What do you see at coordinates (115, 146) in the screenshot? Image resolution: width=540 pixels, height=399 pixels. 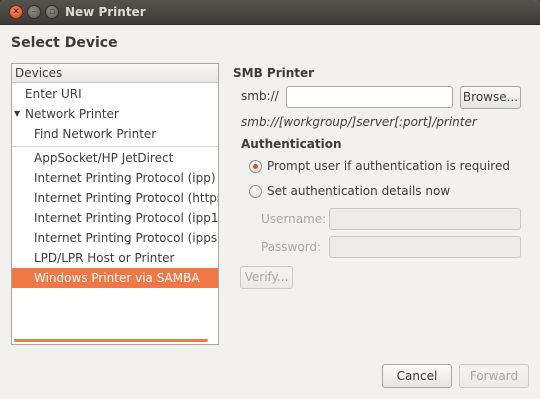 I see `list-separator` at bounding box center [115, 146].